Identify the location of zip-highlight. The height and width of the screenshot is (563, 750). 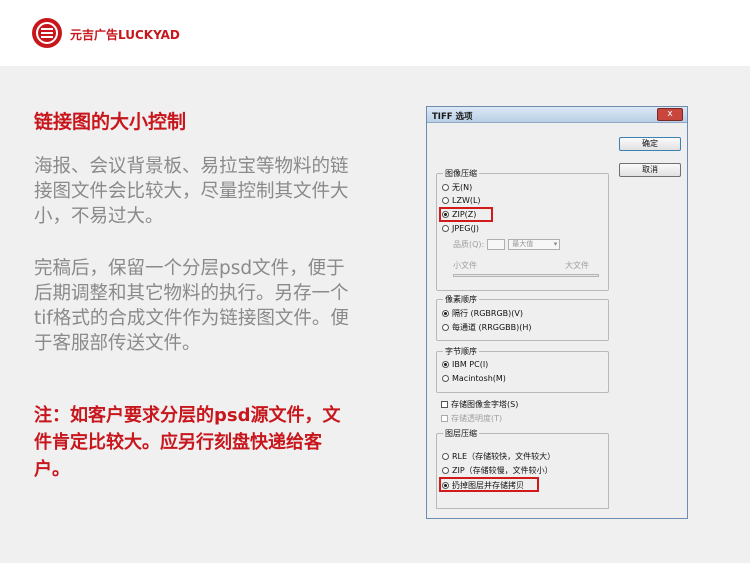
(466, 214).